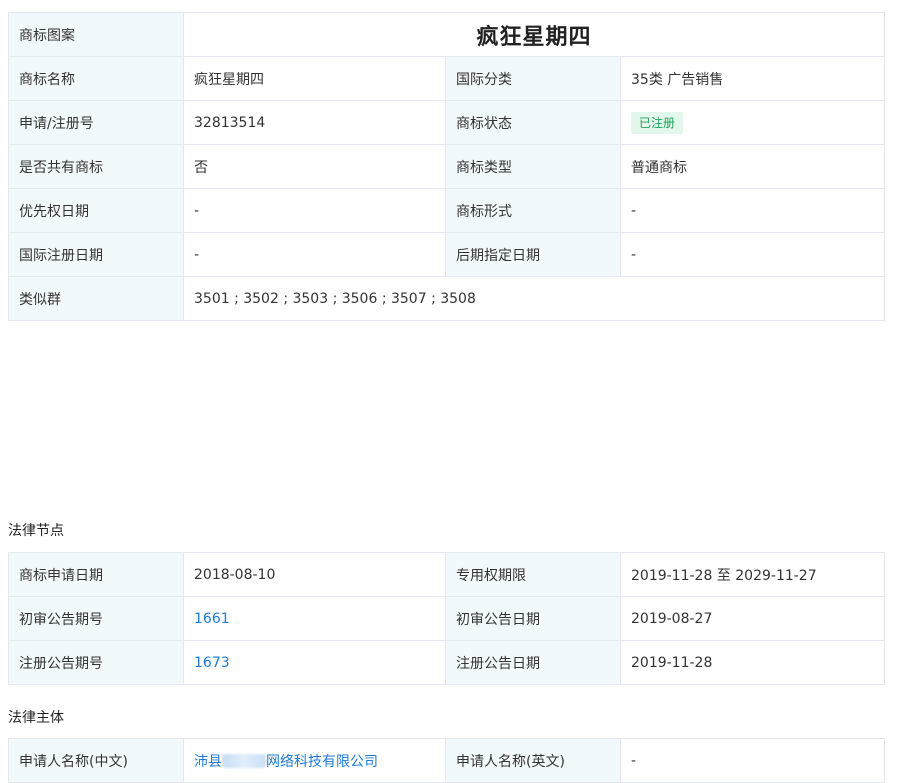 The height and width of the screenshot is (783, 902). I want to click on status-label: 商标状态, so click(533, 122).